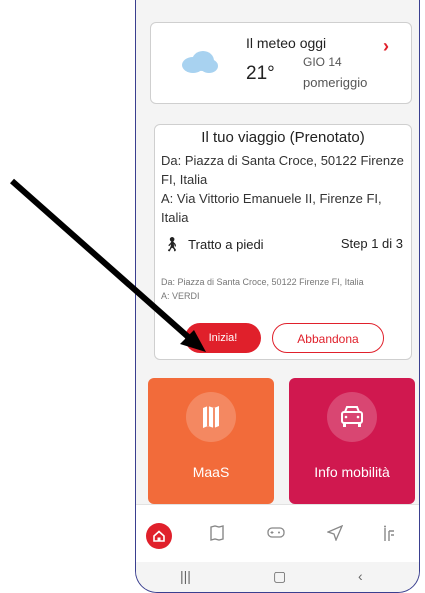 This screenshot has height=593, width=425. Describe the element at coordinates (108, 265) in the screenshot. I see `annotation-arrow` at that location.